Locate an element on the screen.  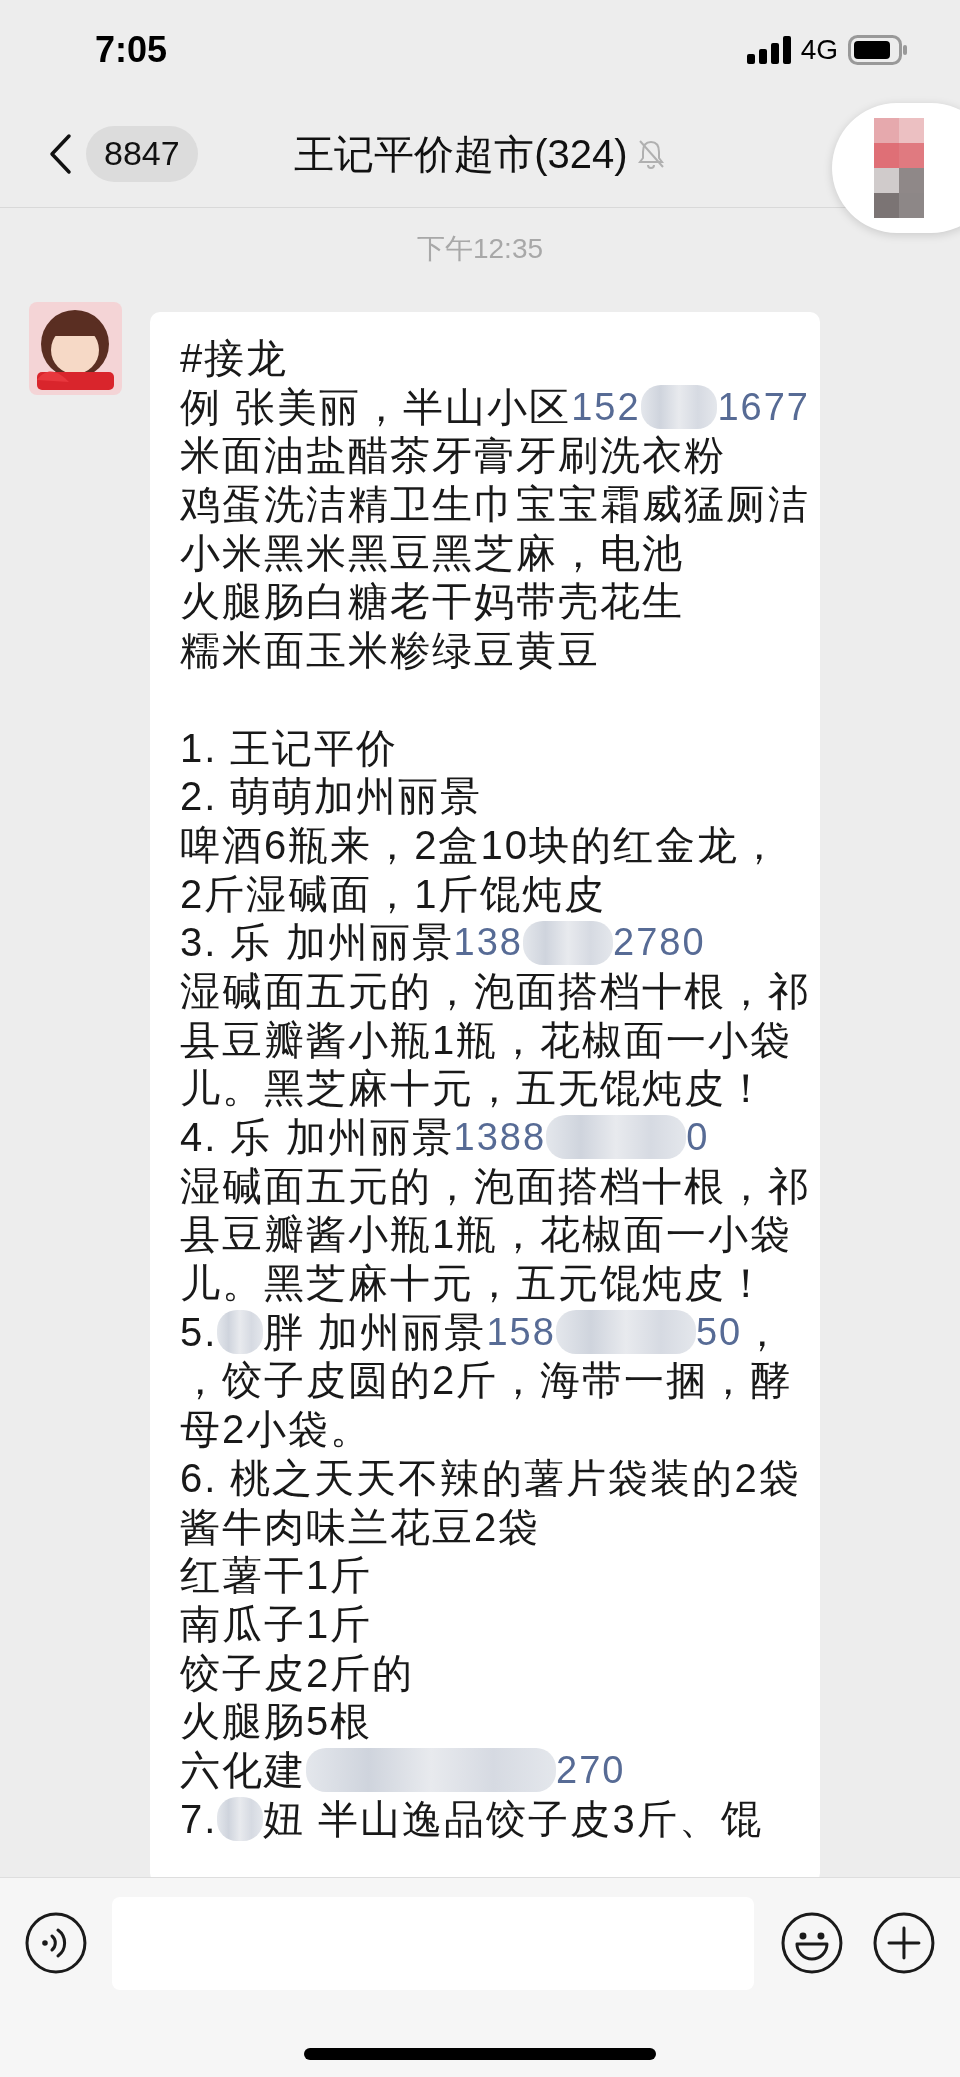
message-text: 1. 王记平价 is located at coordinates (289, 748).